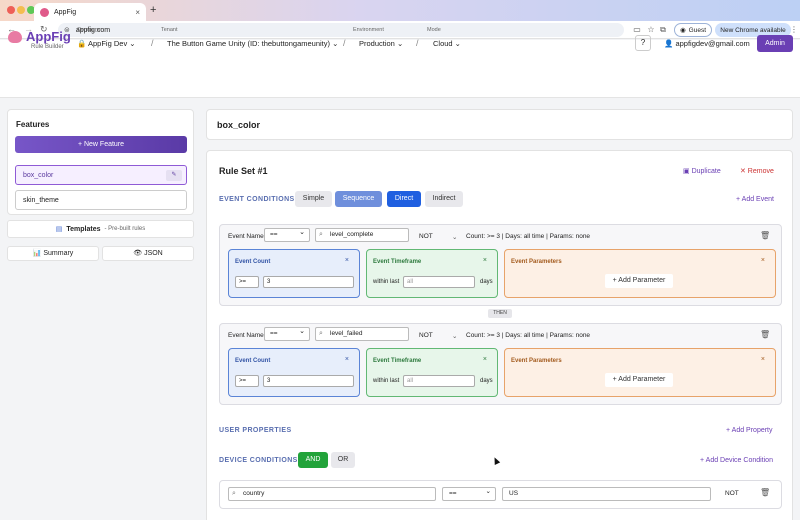  What do you see at coordinates (368, 30) in the screenshot?
I see `environment-label: Environment` at bounding box center [368, 30].